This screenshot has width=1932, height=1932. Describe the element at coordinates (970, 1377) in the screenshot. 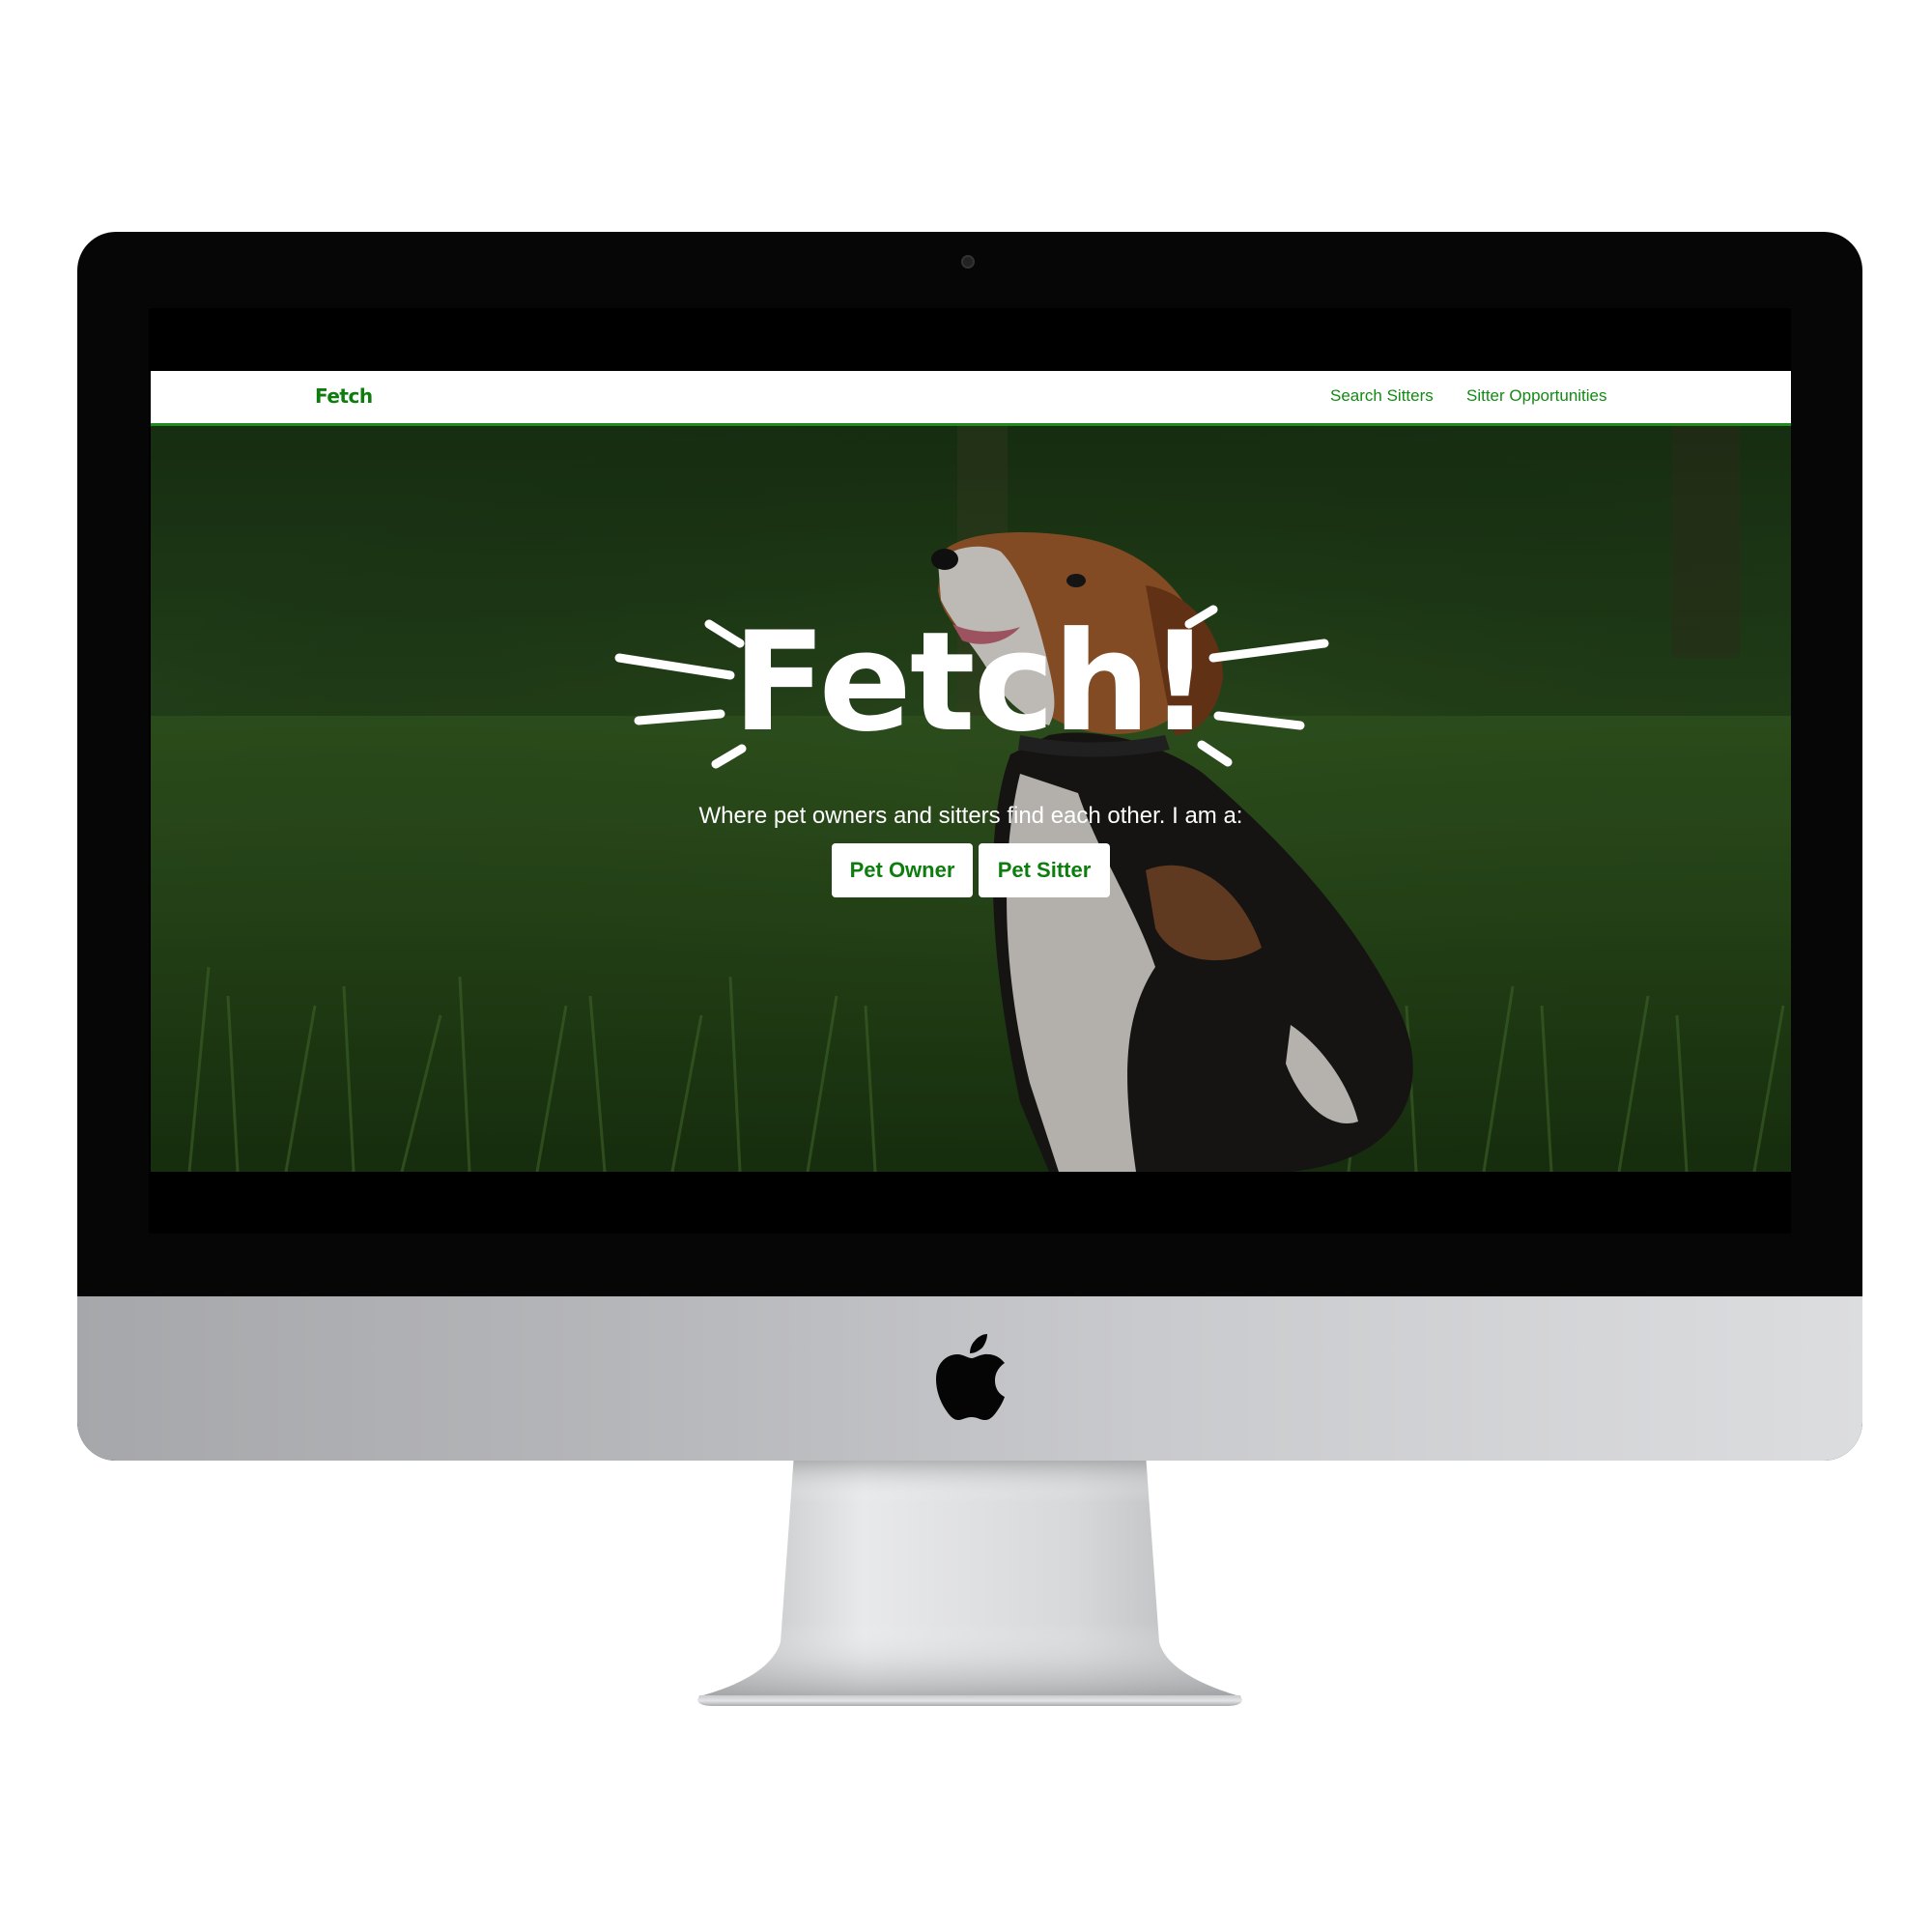

I see `apple-icon` at that location.